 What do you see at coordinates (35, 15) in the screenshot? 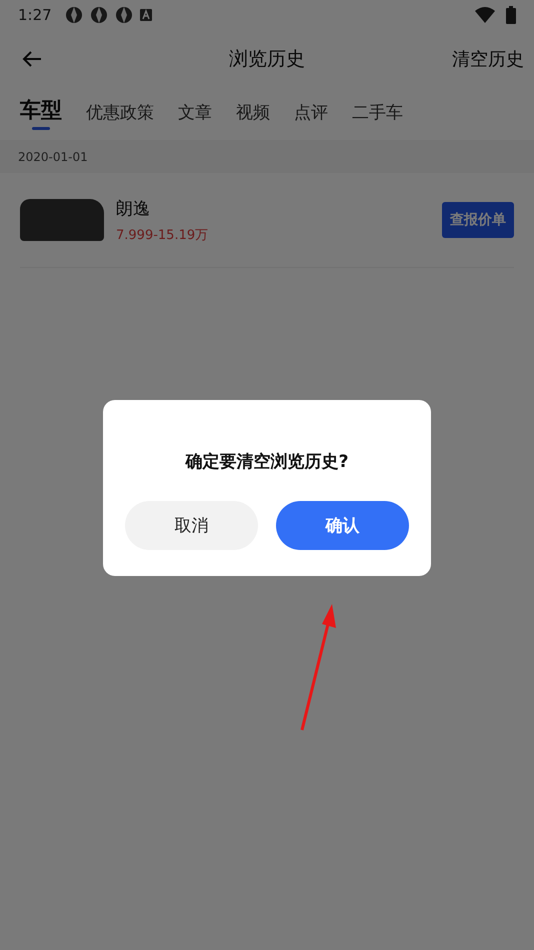
I see `status-time: 1:27` at bounding box center [35, 15].